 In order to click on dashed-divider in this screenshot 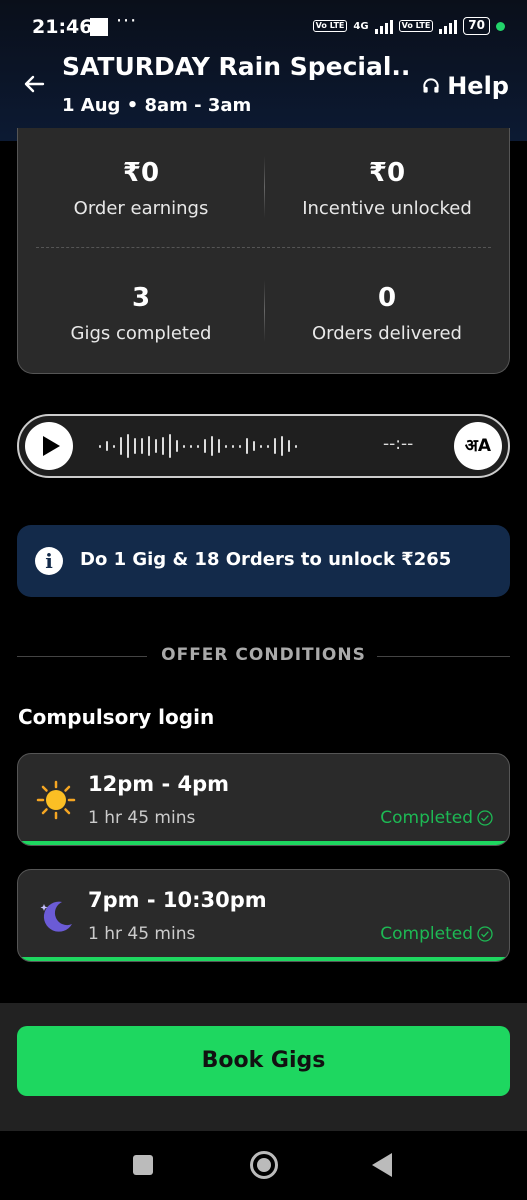, I will do `click(263, 247)`.